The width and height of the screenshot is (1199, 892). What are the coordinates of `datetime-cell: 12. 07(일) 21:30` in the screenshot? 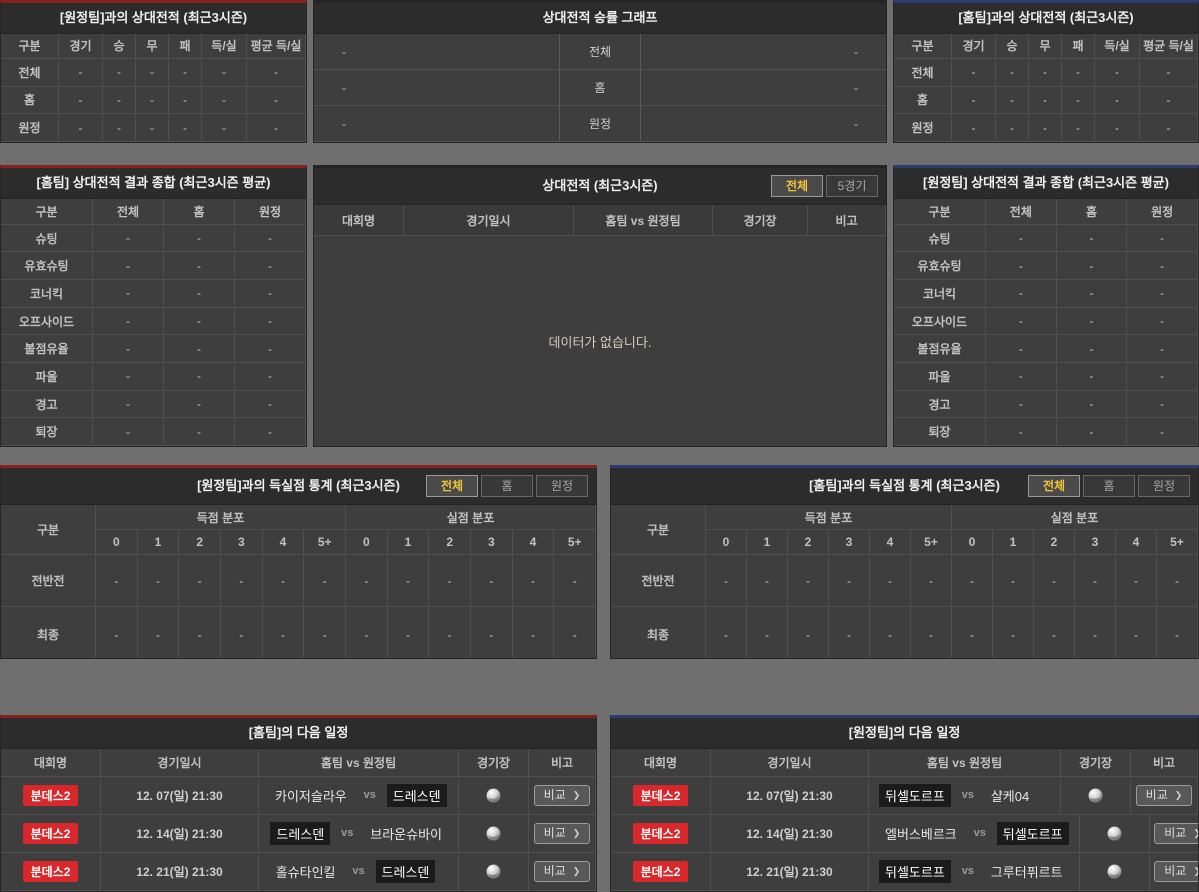 It's located at (790, 795).